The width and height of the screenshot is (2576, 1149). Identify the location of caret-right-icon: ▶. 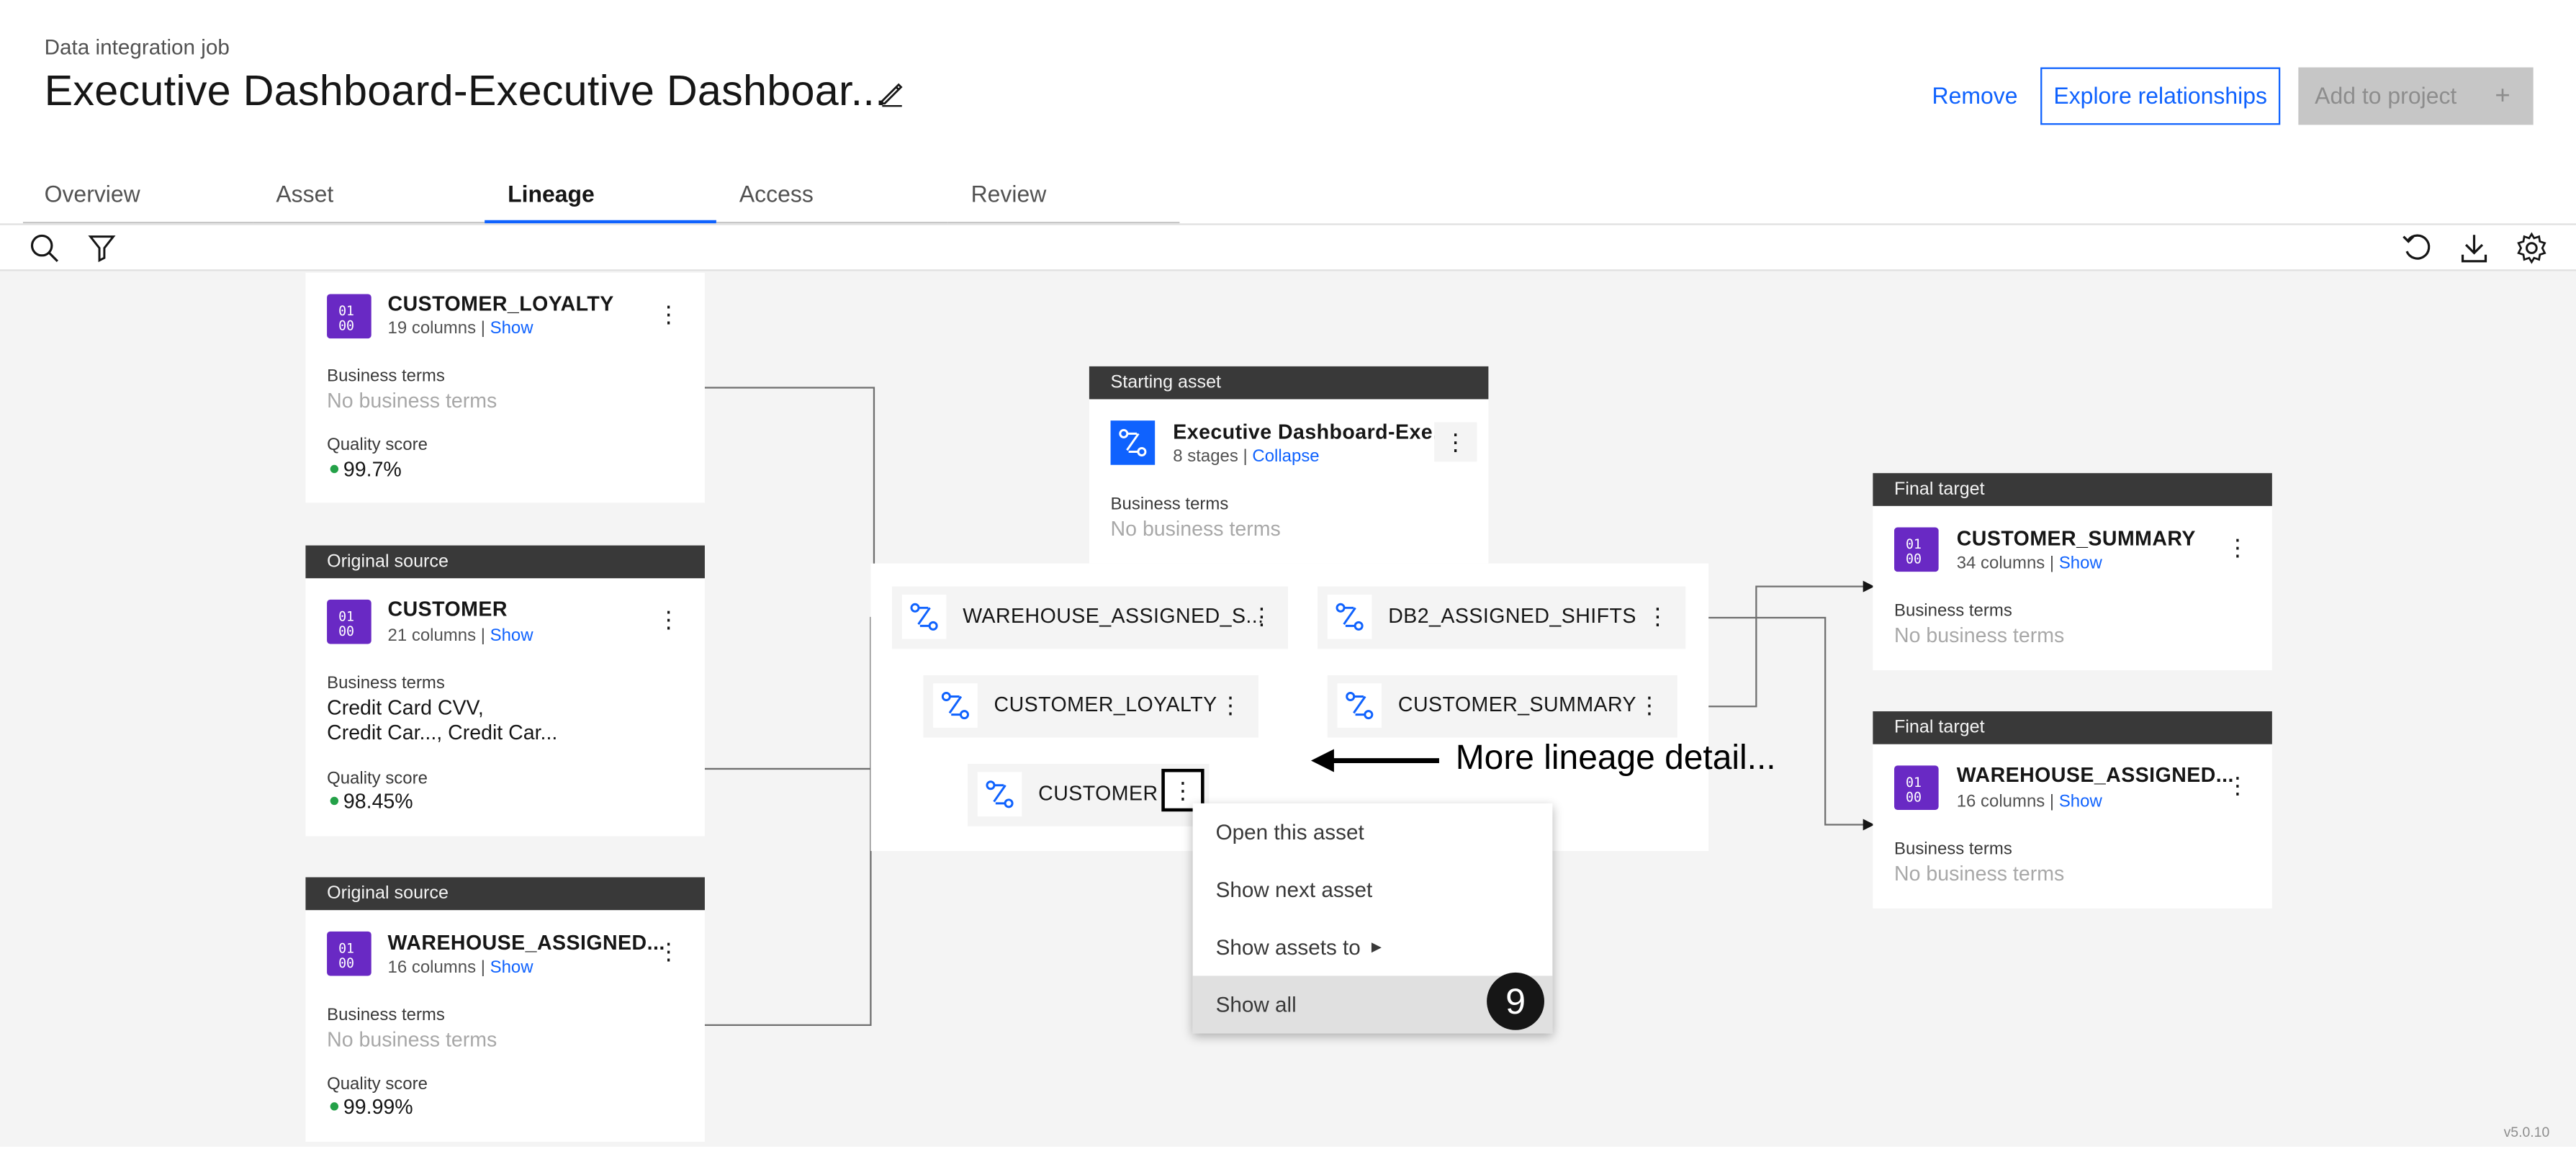
(1376, 947).